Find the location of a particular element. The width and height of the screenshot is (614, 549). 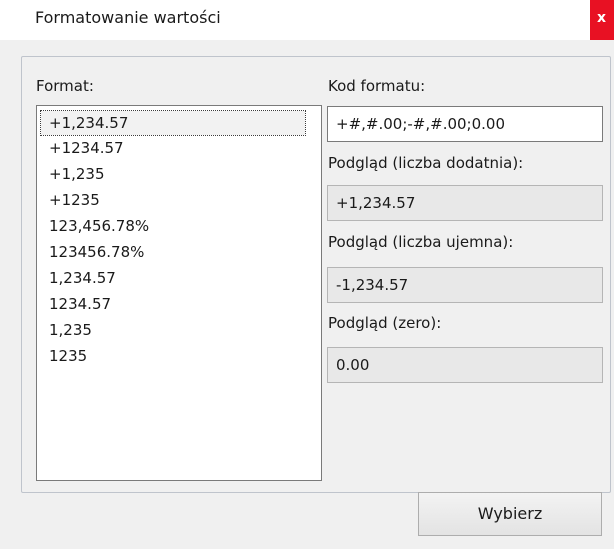

format-list-item: +1234.57 is located at coordinates (173, 148).